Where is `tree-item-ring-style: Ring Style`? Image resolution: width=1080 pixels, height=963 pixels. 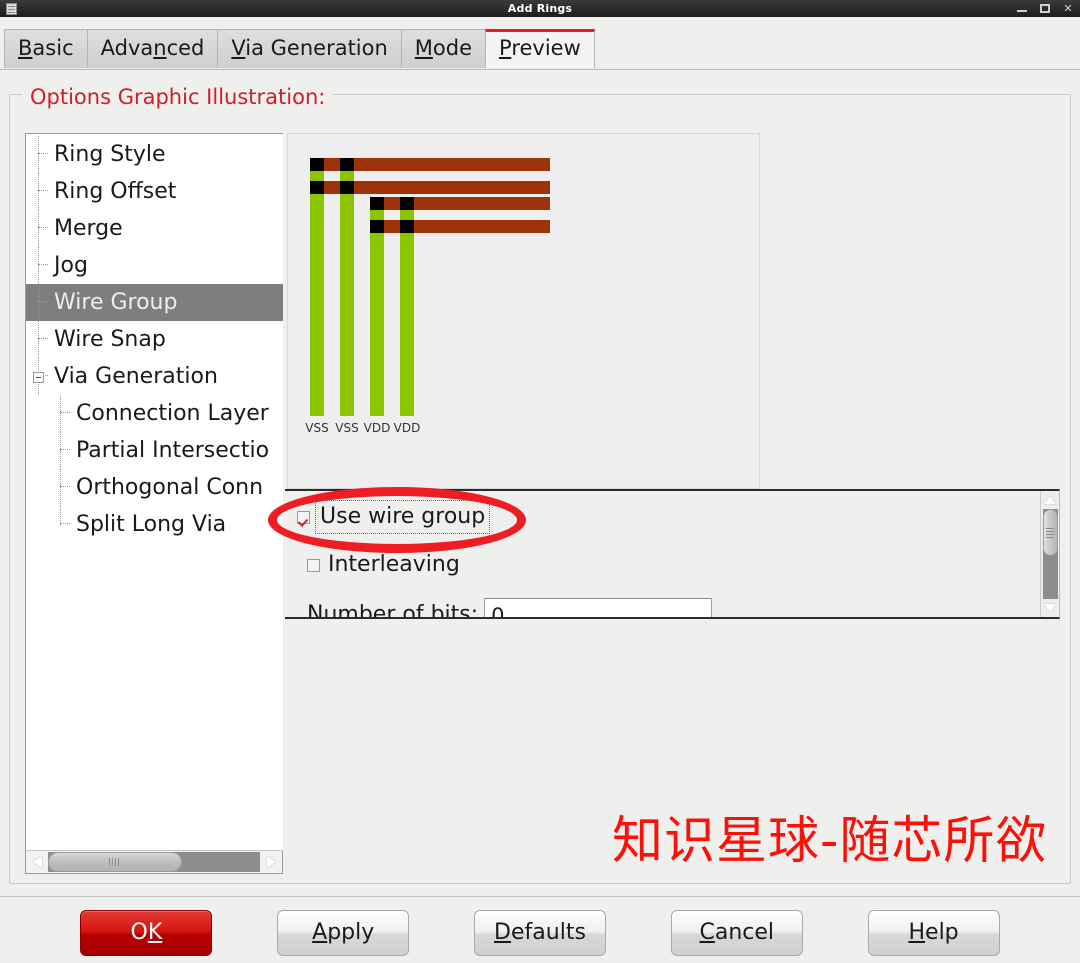 tree-item-ring-style: Ring Style is located at coordinates (154, 154).